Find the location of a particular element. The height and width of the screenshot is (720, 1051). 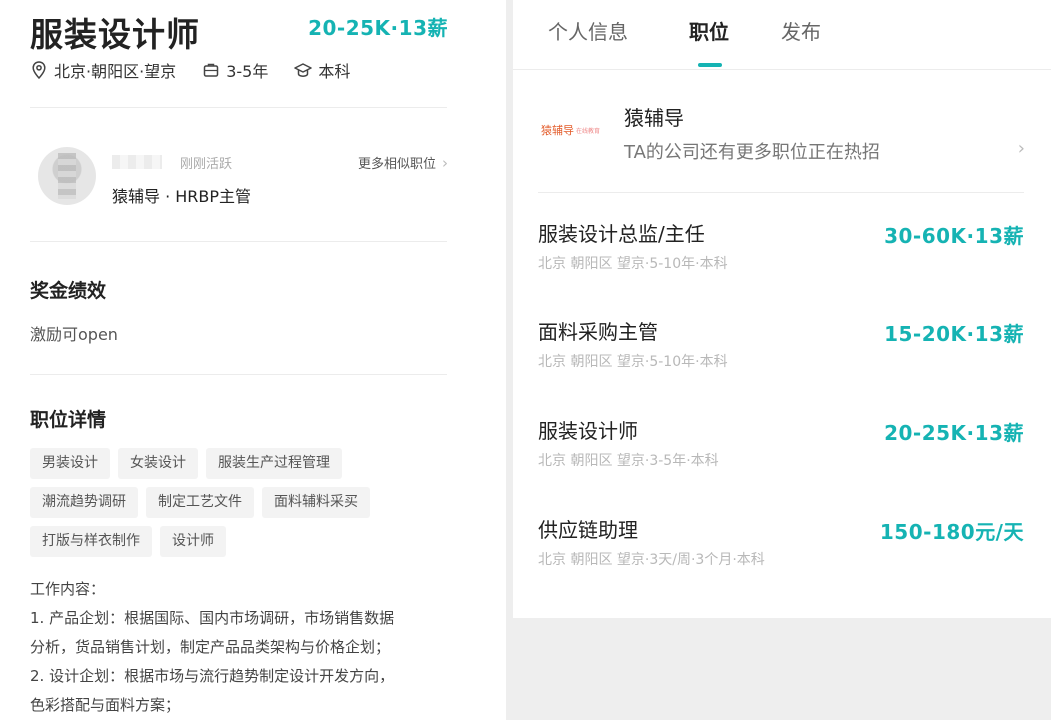

recruiter-active-status: 刚刚活跃 is located at coordinates (206, 164).